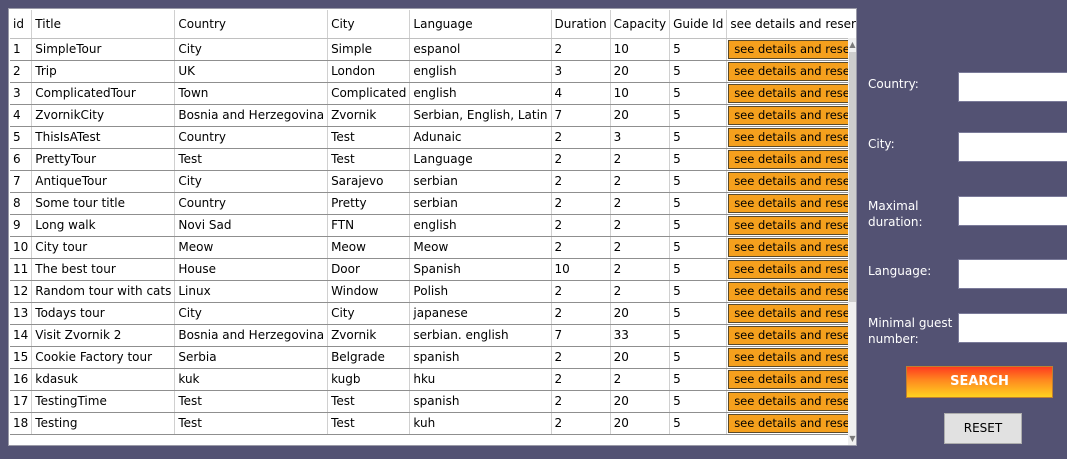 The height and width of the screenshot is (459, 1067). Describe the element at coordinates (103, 357) in the screenshot. I see `cell-title: Cookie Factory tour` at that location.